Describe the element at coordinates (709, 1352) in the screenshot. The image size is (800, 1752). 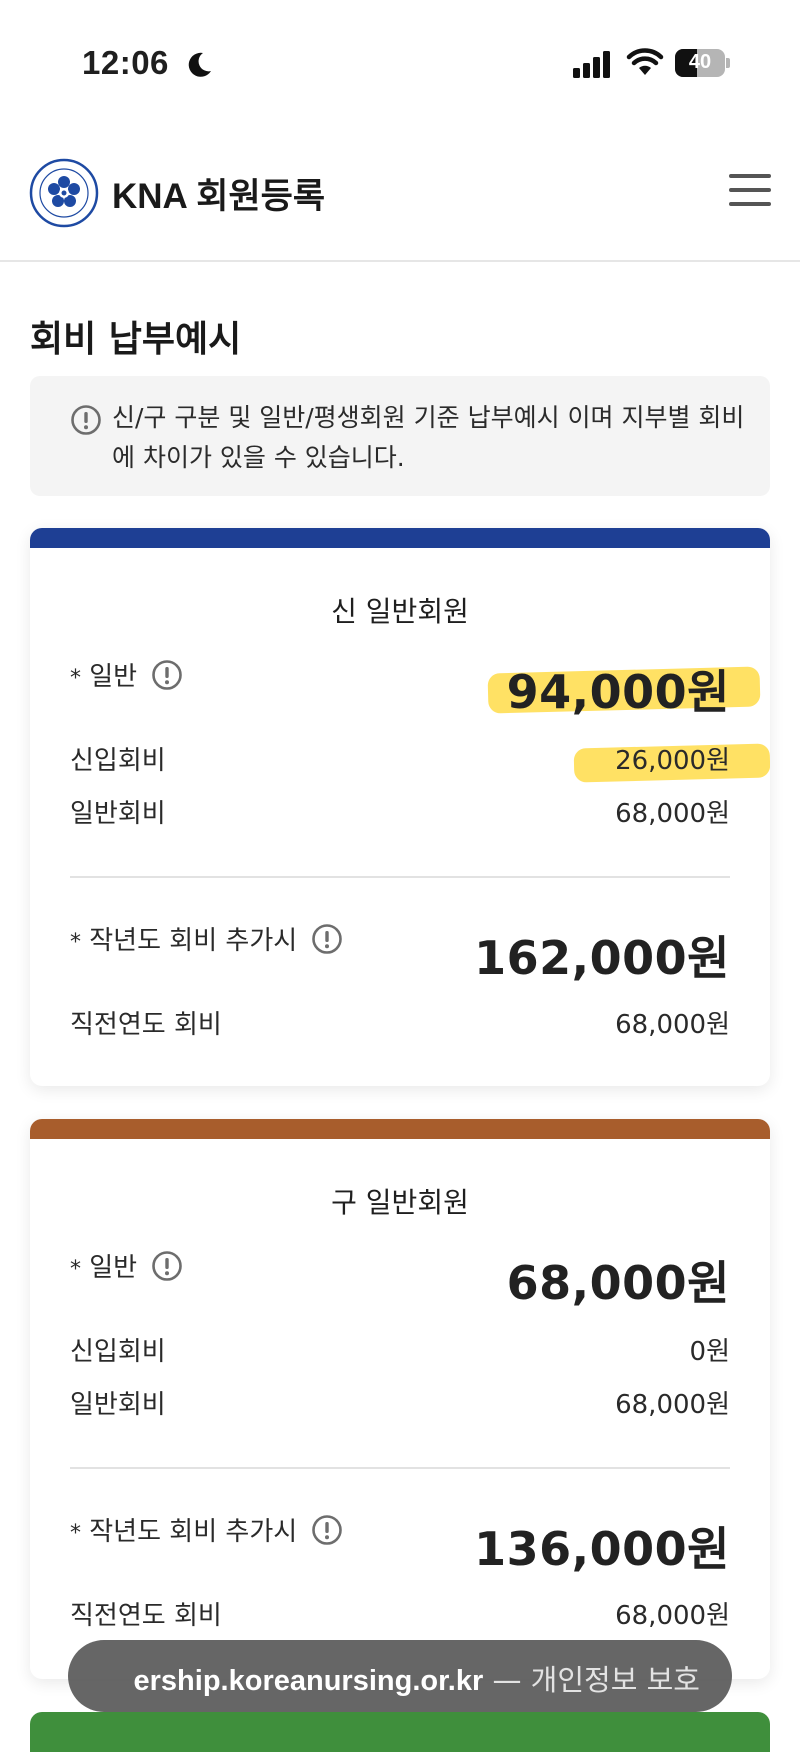
I see `fee-row-value: 0원` at that location.